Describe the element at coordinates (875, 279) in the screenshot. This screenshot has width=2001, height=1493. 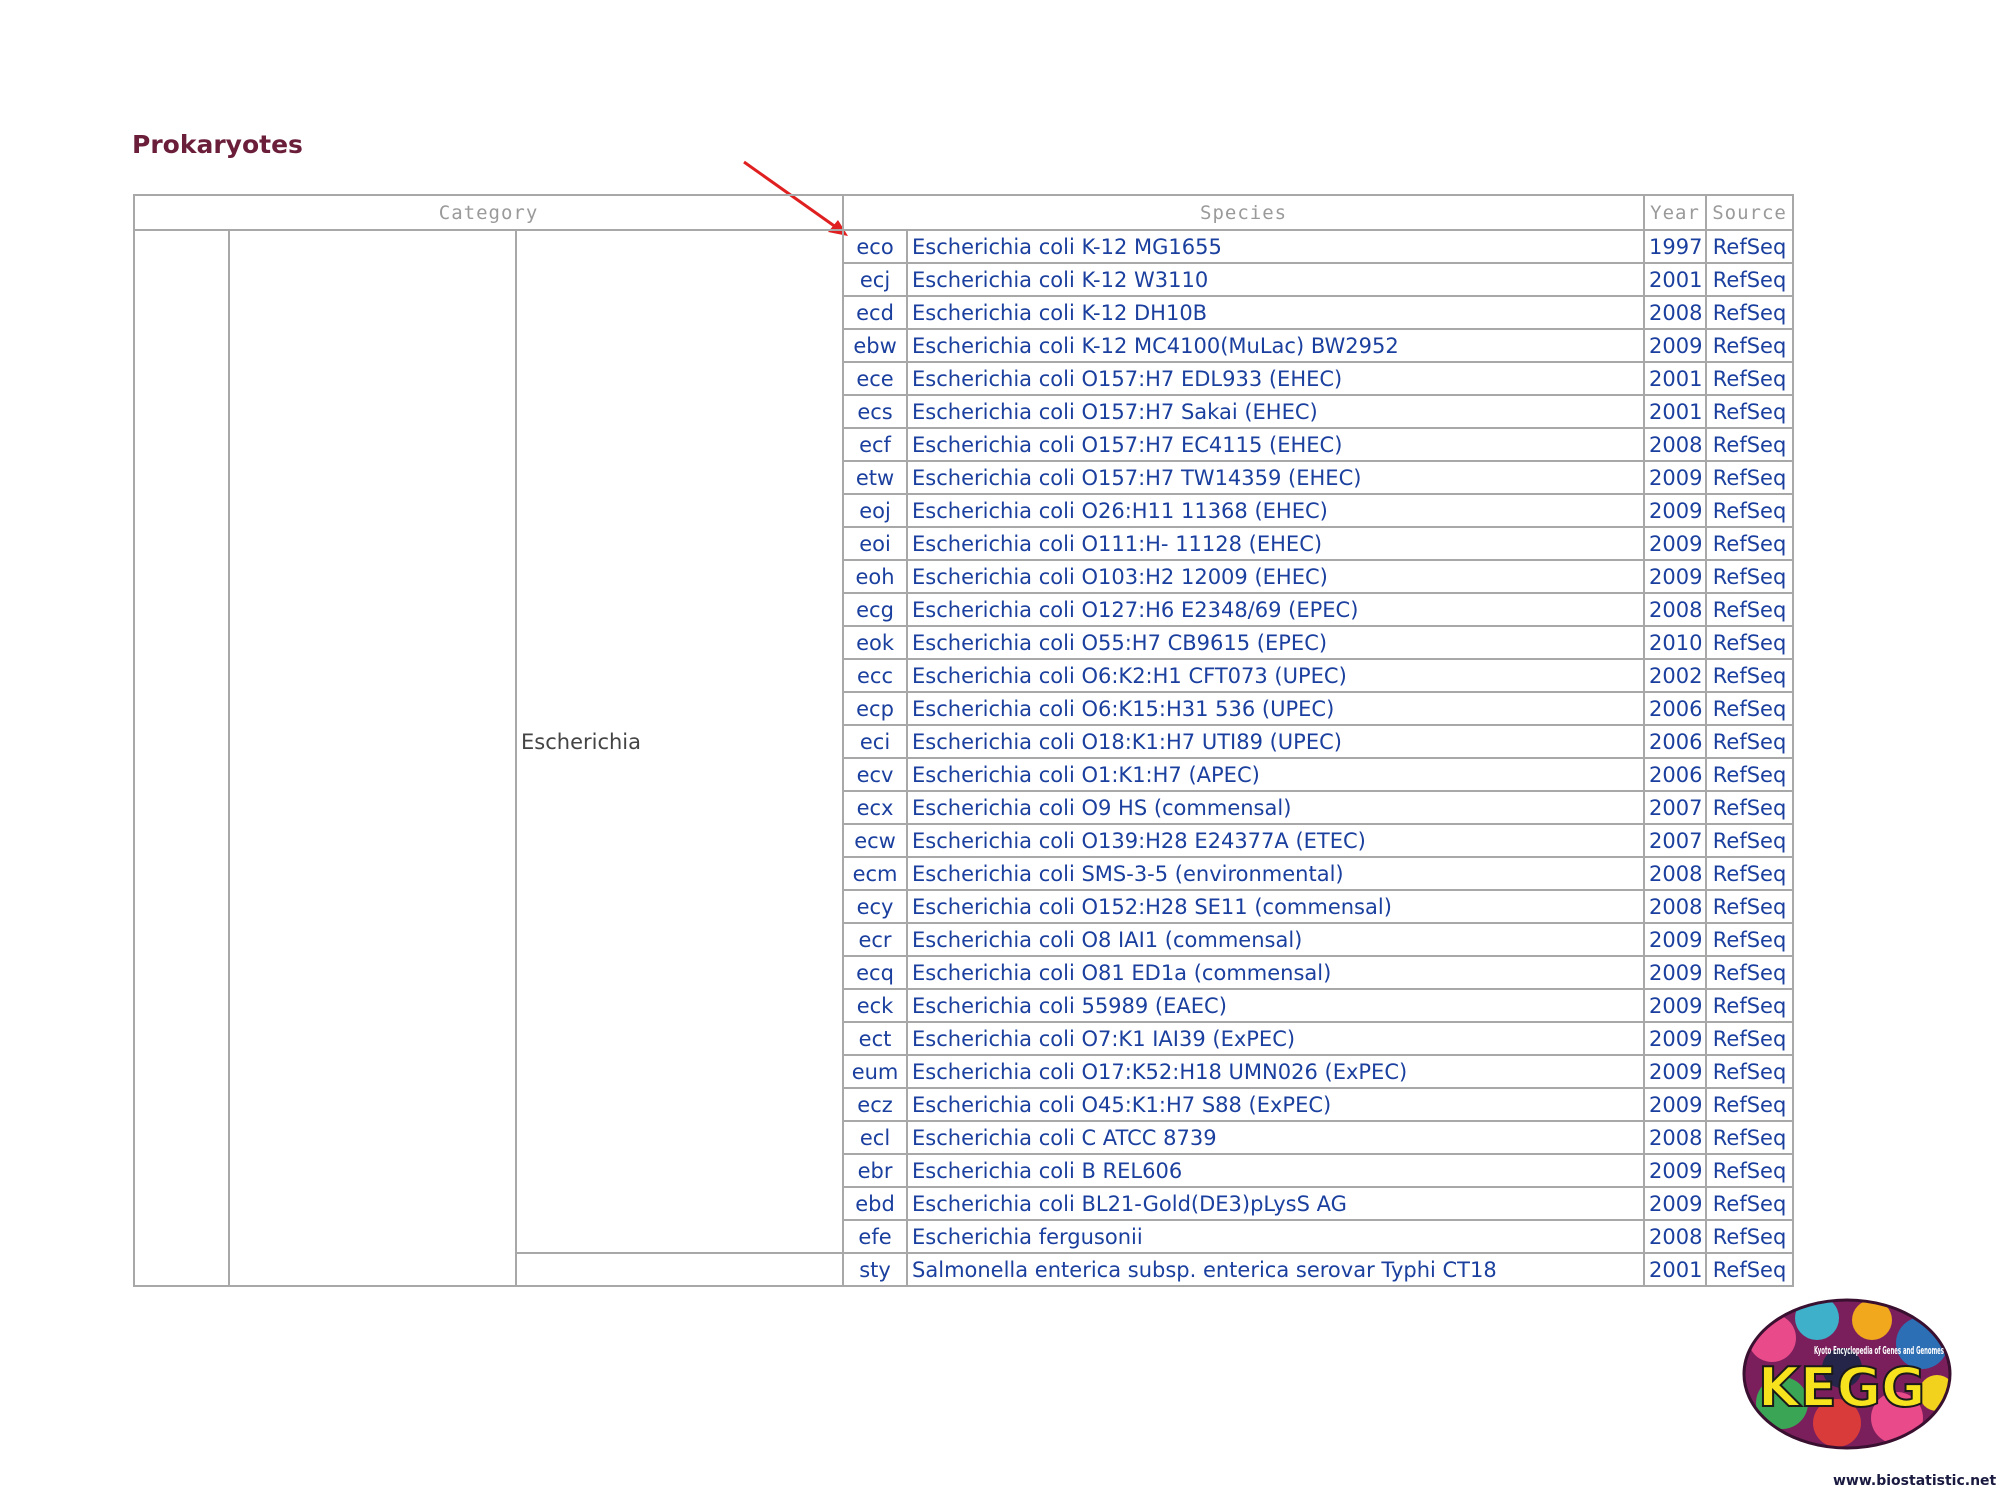
I see `org-code-link: ecj` at that location.